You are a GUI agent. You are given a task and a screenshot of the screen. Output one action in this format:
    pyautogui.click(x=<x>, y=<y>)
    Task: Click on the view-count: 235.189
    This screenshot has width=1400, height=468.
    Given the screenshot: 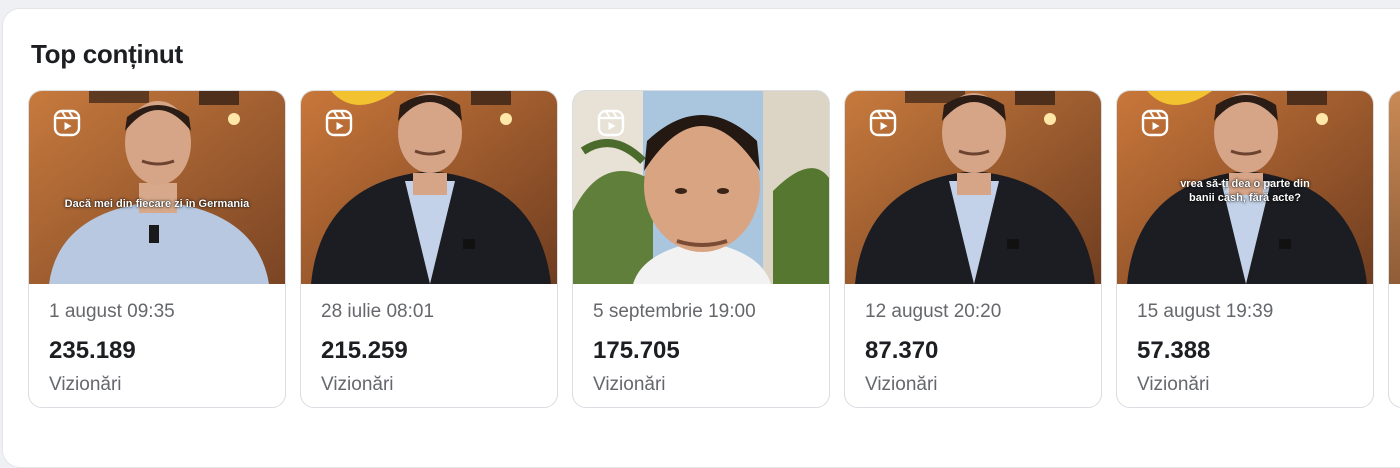 What is the action you would take?
    pyautogui.click(x=92, y=350)
    